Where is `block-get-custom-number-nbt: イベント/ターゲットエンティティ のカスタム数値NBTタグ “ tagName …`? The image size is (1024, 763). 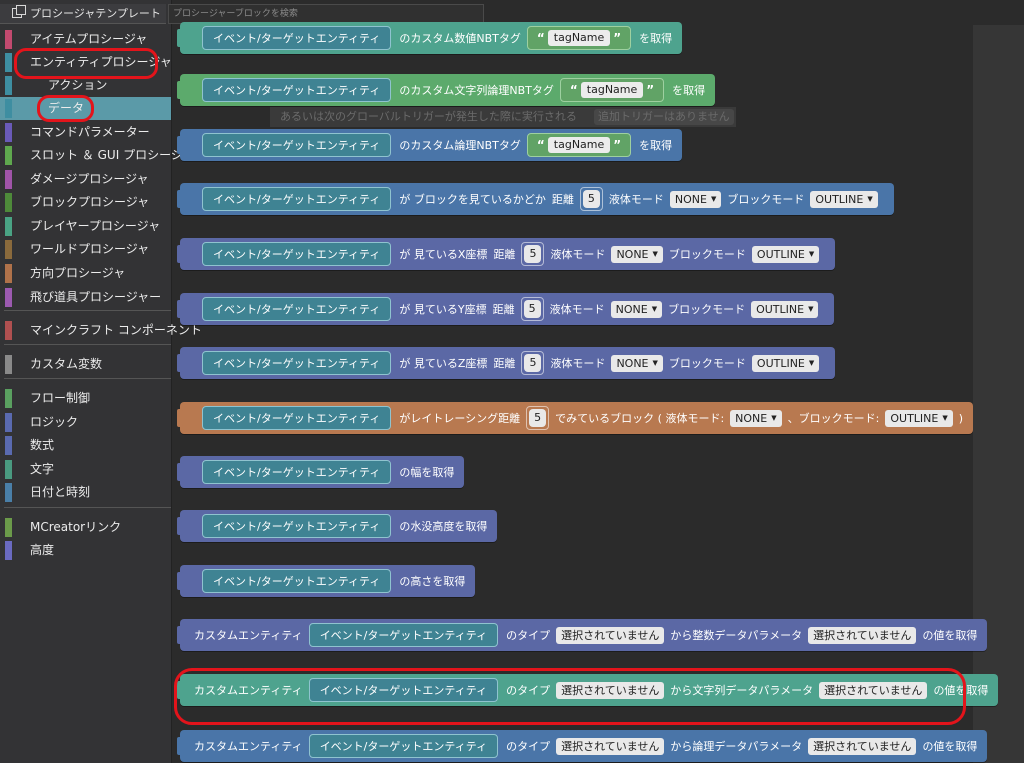
block-get-custom-number-nbt: イベント/ターゲットエンティティ のカスタム数値NBTタグ “ tagName … is located at coordinates (429, 38).